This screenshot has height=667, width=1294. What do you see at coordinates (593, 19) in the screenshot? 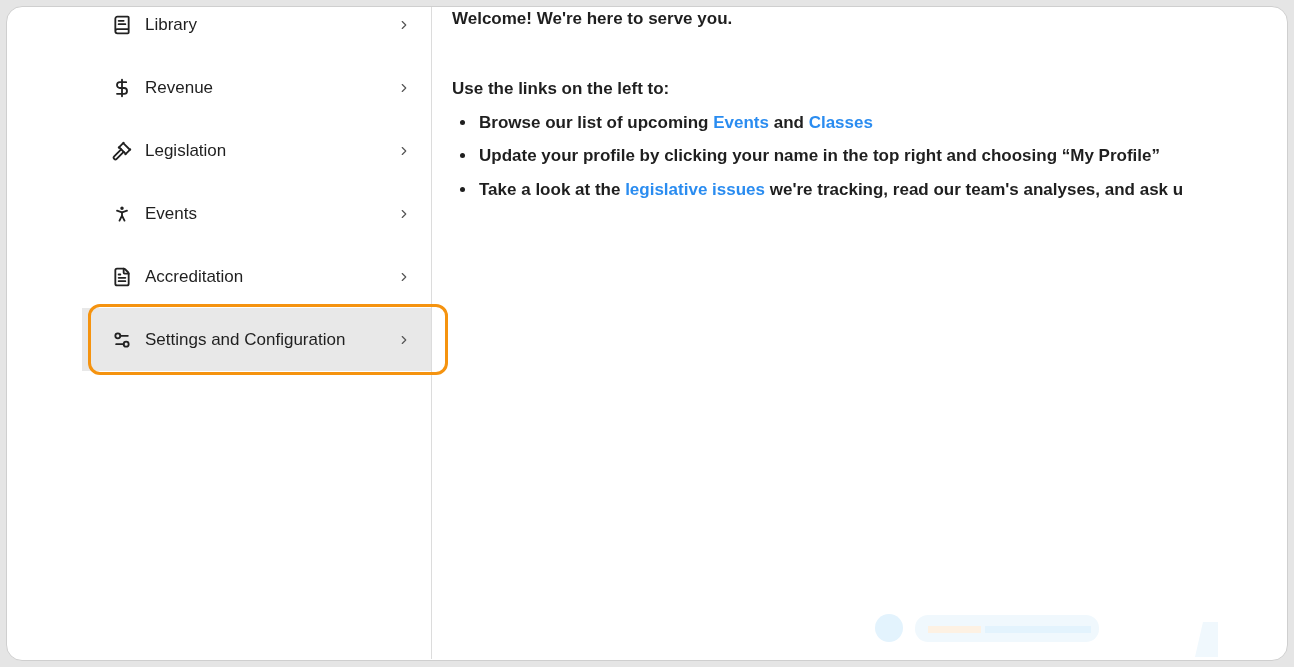
I see `welcome-text: Welcome! We're here to serve you.` at bounding box center [593, 19].